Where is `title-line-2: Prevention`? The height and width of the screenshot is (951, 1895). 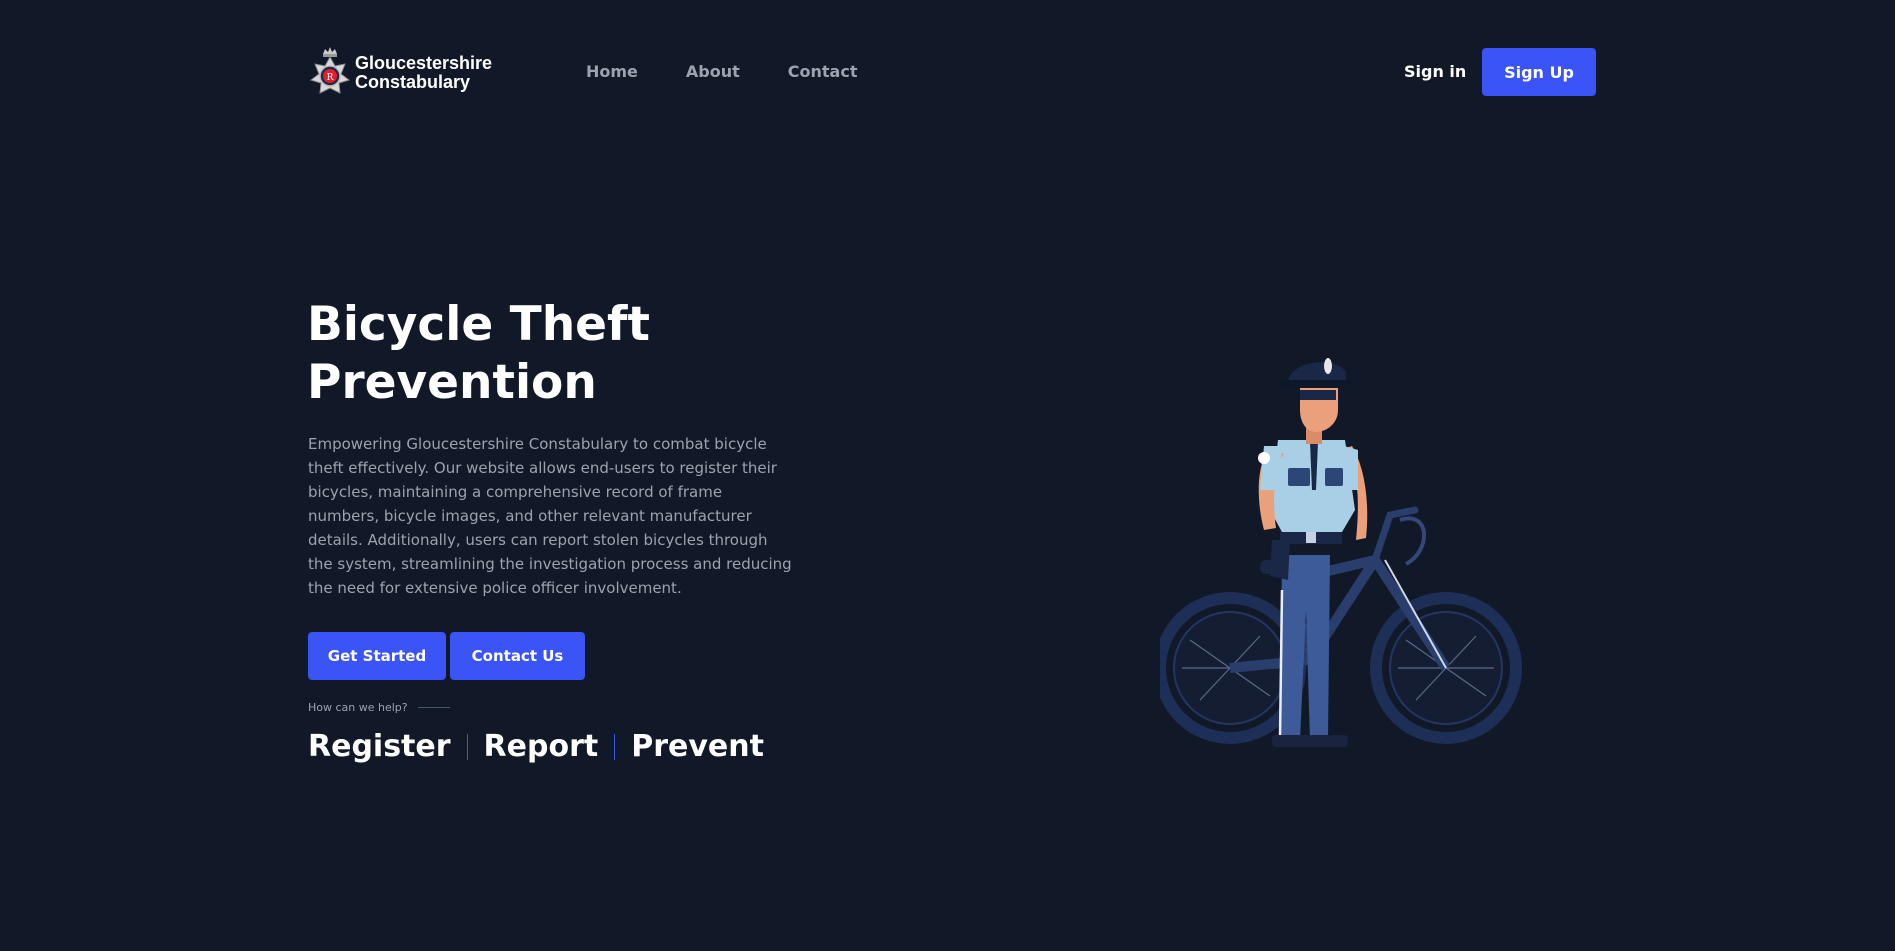
title-line-2: Prevention is located at coordinates (452, 382).